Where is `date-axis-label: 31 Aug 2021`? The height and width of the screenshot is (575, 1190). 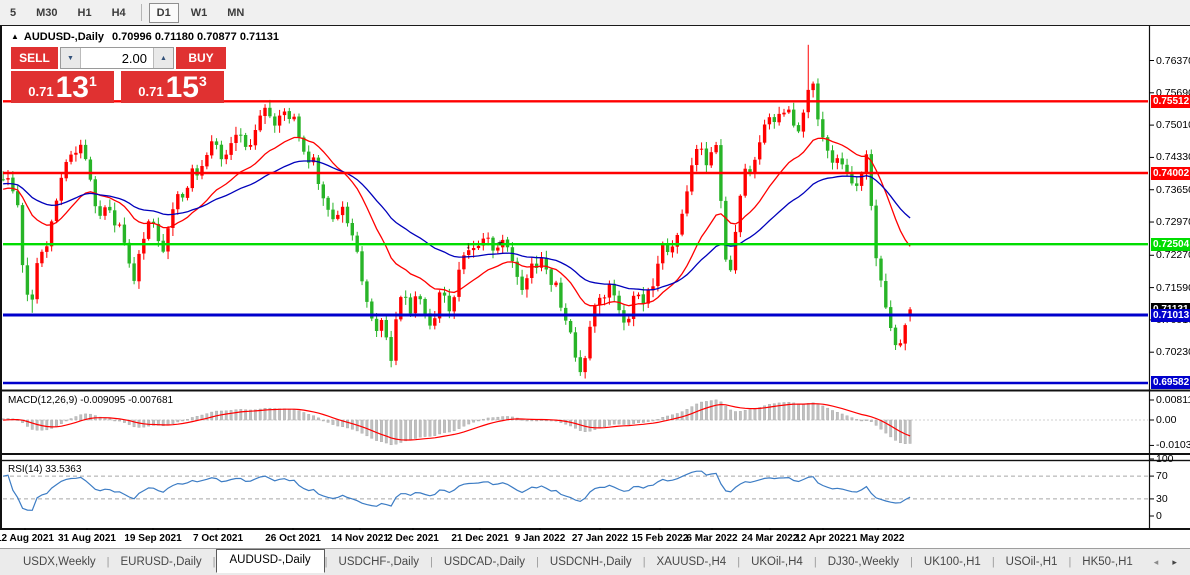
date-axis-label: 31 Aug 2021 is located at coordinates (87, 538).